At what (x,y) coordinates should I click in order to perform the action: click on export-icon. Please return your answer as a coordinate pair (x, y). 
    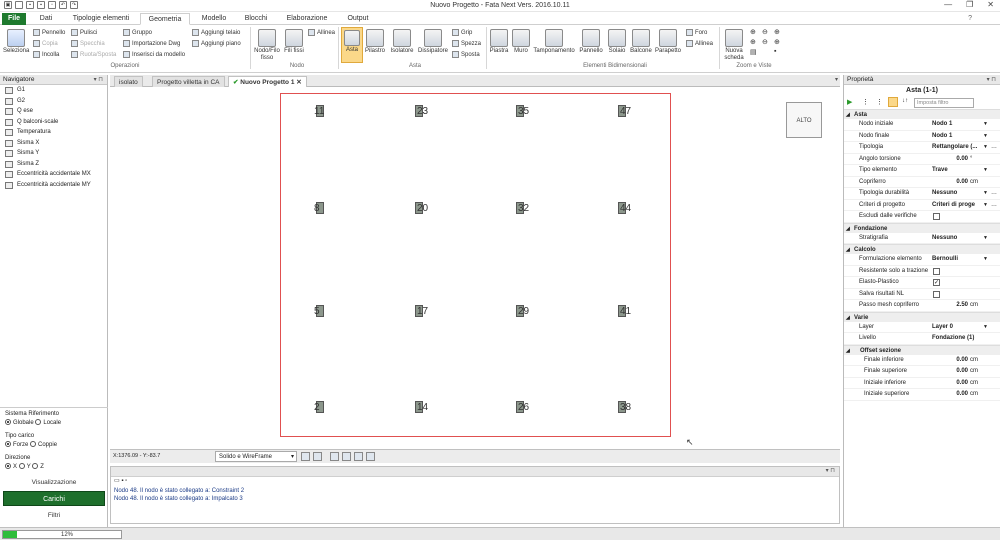
    Looking at the image, I should click on (334, 456).